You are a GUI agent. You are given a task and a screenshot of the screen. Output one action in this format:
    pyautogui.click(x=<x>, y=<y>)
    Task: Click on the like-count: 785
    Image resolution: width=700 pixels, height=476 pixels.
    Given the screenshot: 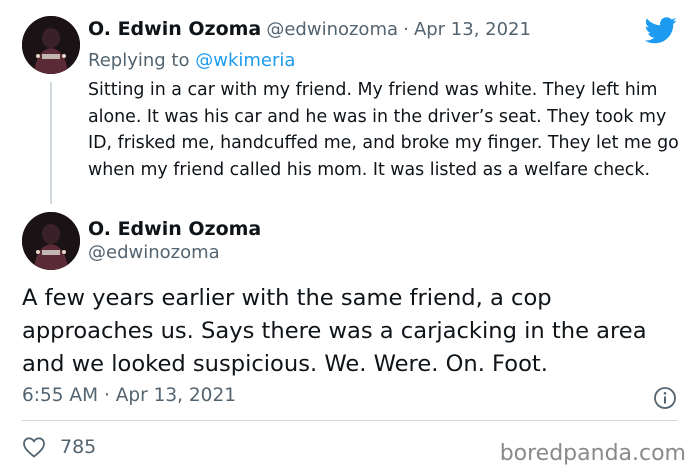 What is the action you would take?
    pyautogui.click(x=78, y=447)
    